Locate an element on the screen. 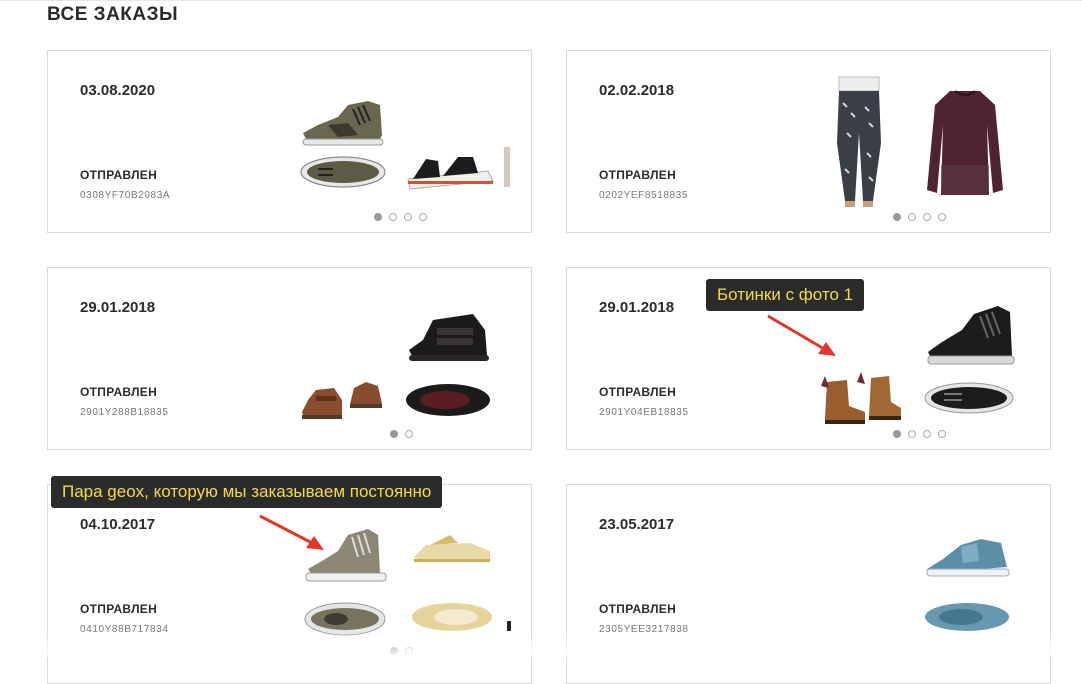 Image resolution: width=1082 pixels, height=684 pixels. partial-item-image is located at coordinates (507, 167).